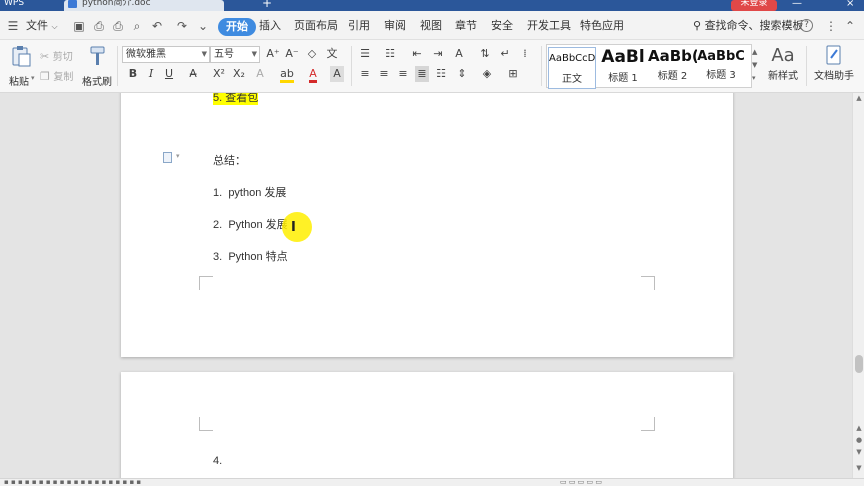  I want to click on subscript-icon: X₂, so click(239, 74).